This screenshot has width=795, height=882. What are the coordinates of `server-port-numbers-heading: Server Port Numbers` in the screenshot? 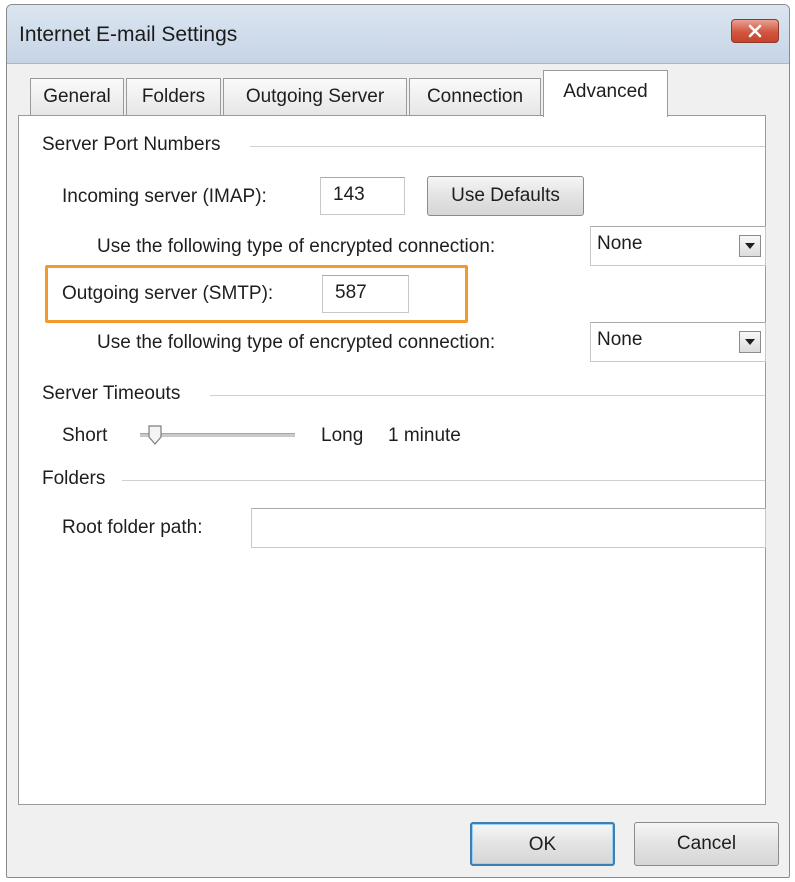 It's located at (135, 145).